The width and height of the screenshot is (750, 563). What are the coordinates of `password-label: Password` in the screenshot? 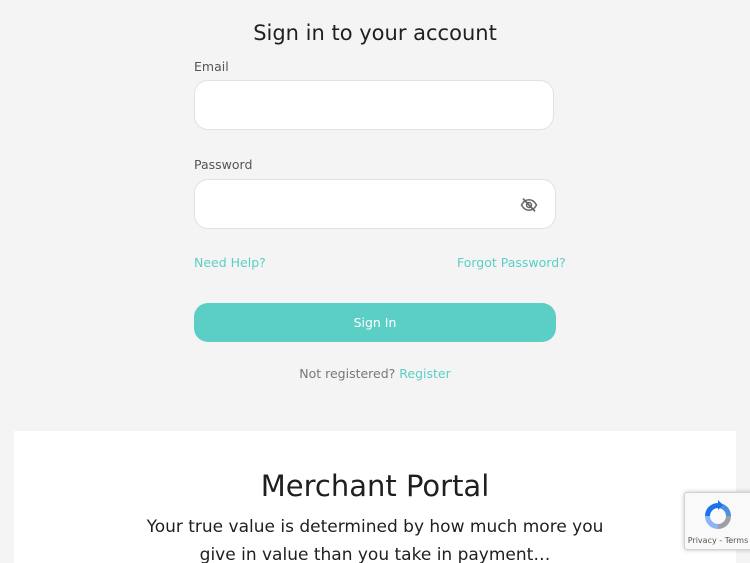 It's located at (223, 164).